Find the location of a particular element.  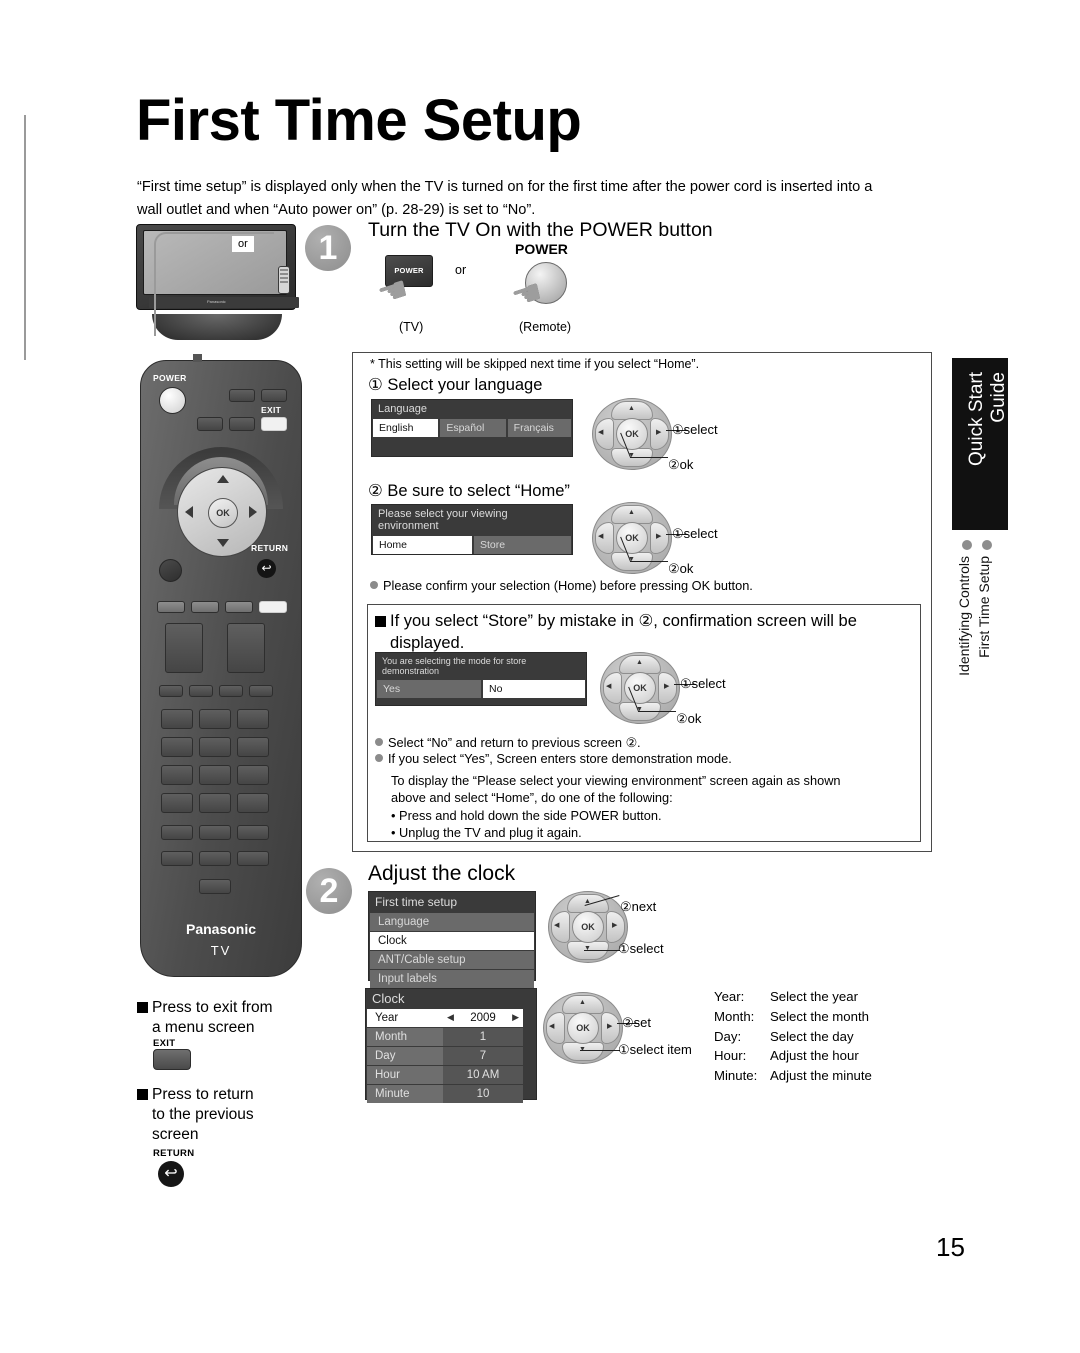

clock-row-year: Year ◀ 2009 ▶ is located at coordinates (451, 1018).